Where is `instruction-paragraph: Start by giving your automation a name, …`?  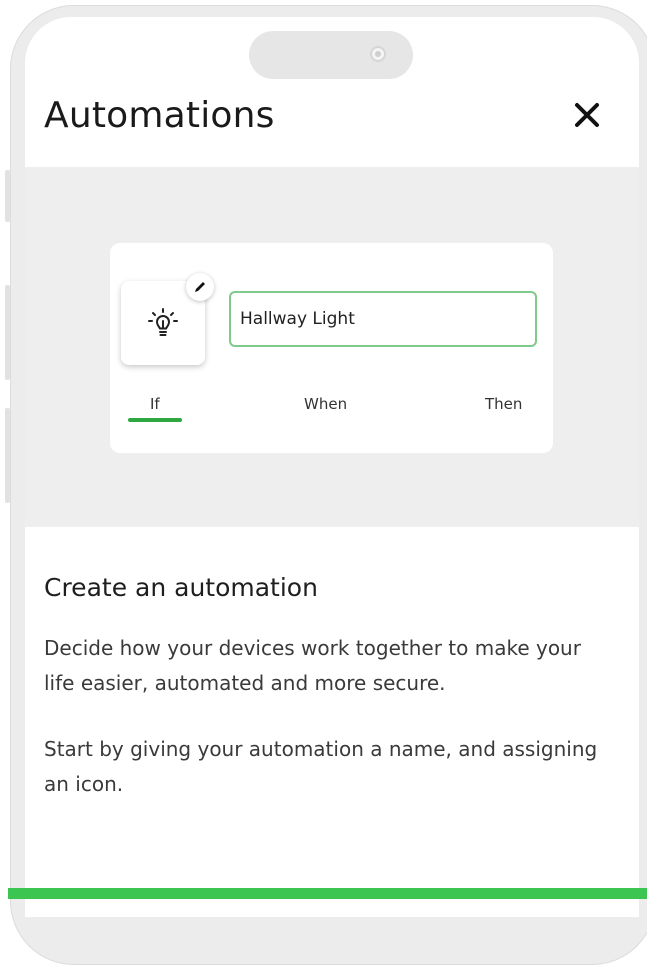
instruction-paragraph: Start by giving your automation a name, … is located at coordinates (321, 766).